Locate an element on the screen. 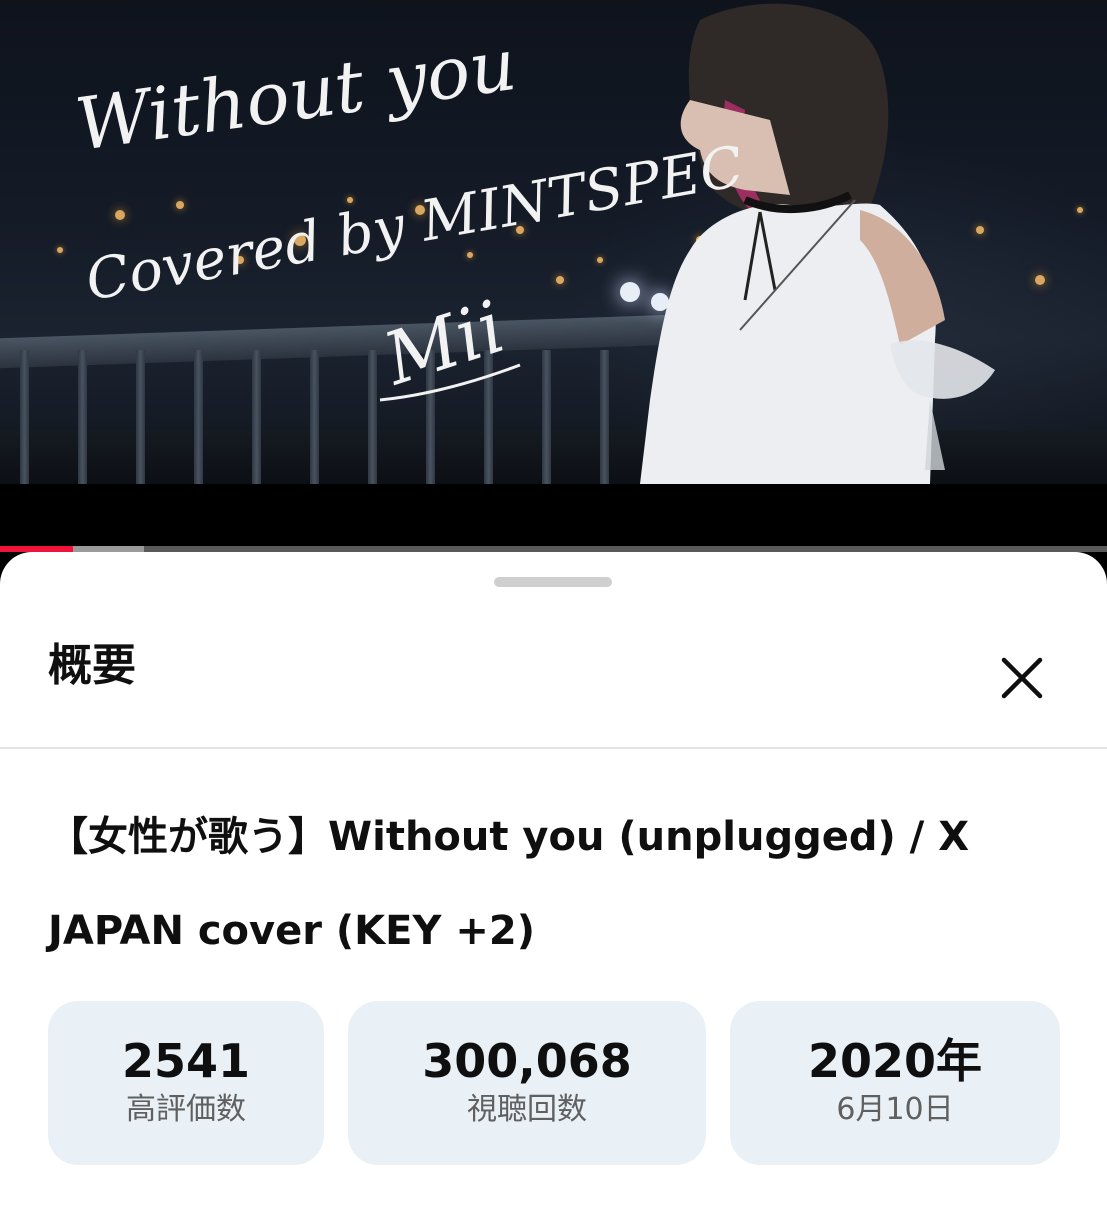 The width and height of the screenshot is (1107, 1212). likes-stat: 2541 高評価数 is located at coordinates (186, 1083).